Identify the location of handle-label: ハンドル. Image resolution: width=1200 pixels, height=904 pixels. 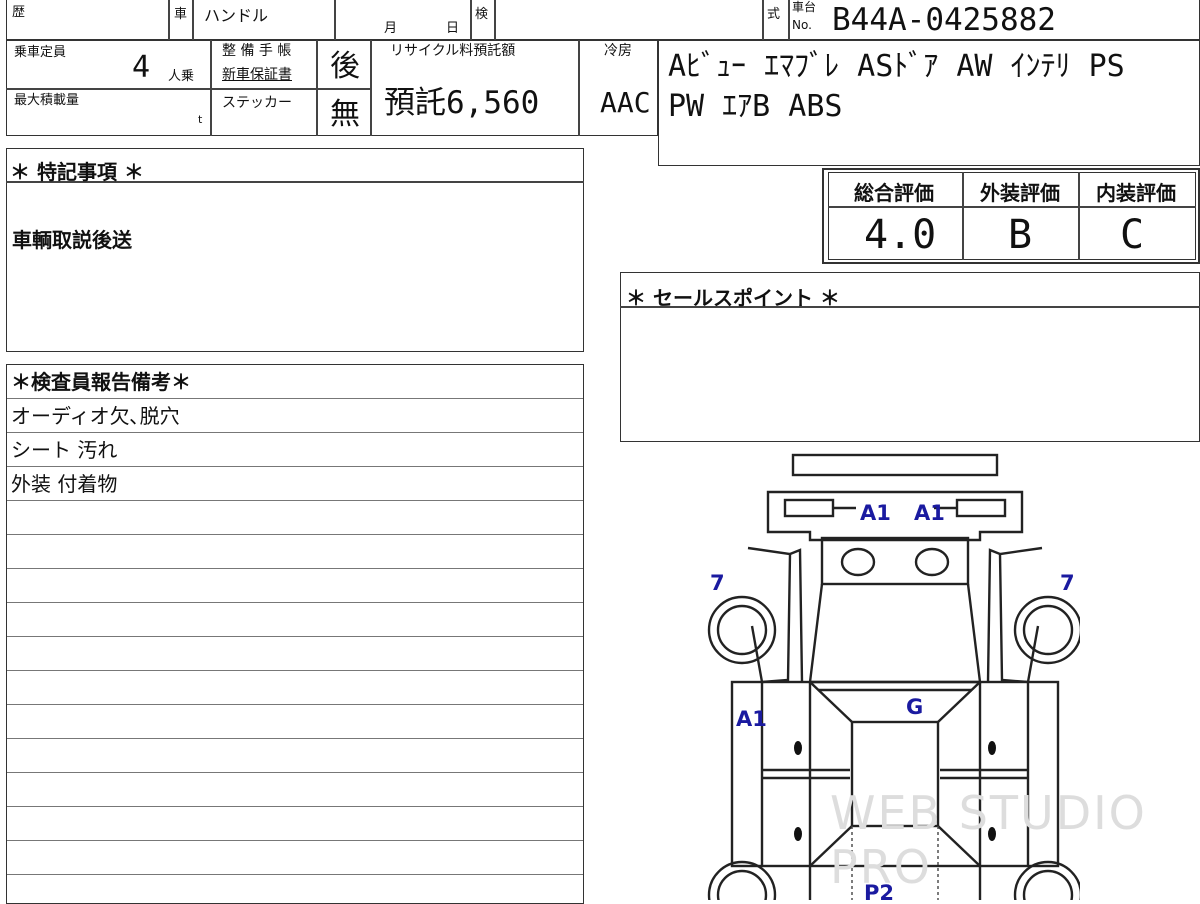
(236, 15).